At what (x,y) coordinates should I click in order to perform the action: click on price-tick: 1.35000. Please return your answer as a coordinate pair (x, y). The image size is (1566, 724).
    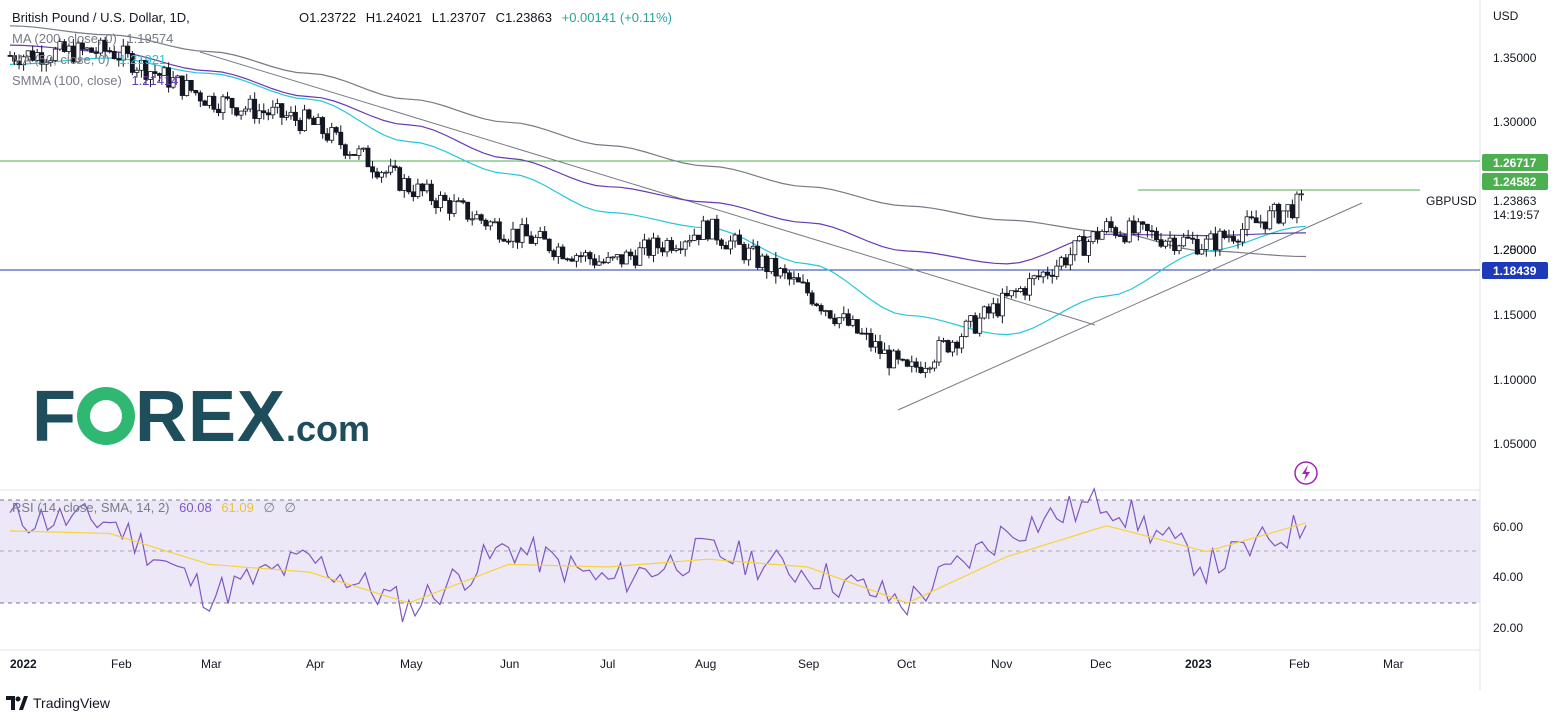
    Looking at the image, I should click on (1515, 58).